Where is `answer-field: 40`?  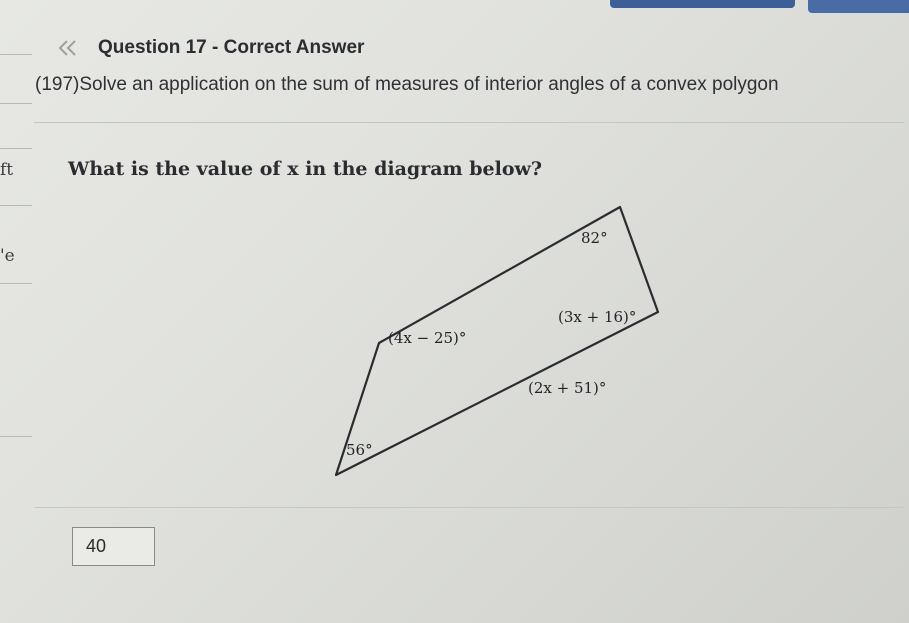
answer-field: 40 is located at coordinates (113, 546).